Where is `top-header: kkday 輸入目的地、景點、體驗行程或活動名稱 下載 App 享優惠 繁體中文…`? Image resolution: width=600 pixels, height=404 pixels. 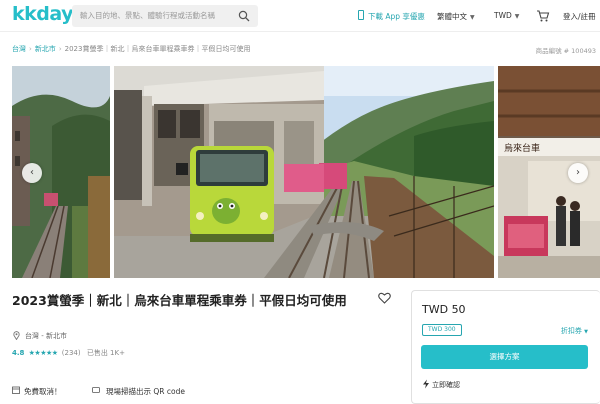
top-header: kkday 輸入目的地、景點、體驗行程或活動名稱 下載 App 享優惠 繁體中文… is located at coordinates (300, 16).